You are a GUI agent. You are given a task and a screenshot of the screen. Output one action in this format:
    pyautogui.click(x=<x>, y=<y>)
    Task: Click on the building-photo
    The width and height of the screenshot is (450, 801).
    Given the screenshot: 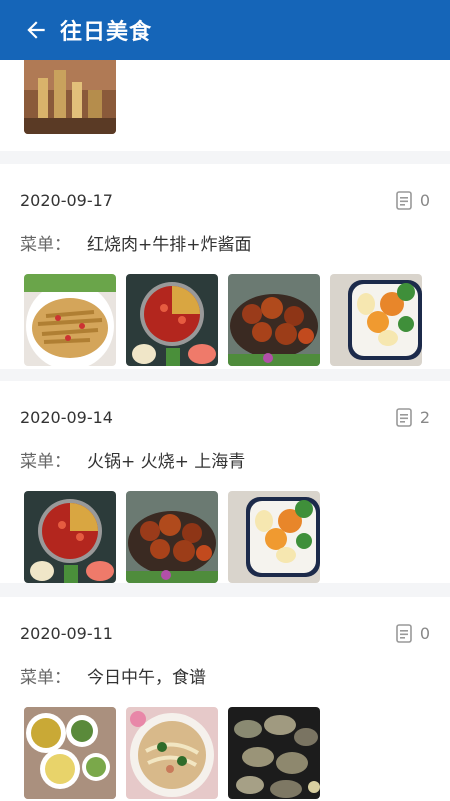 What is the action you would take?
    pyautogui.click(x=70, y=97)
    